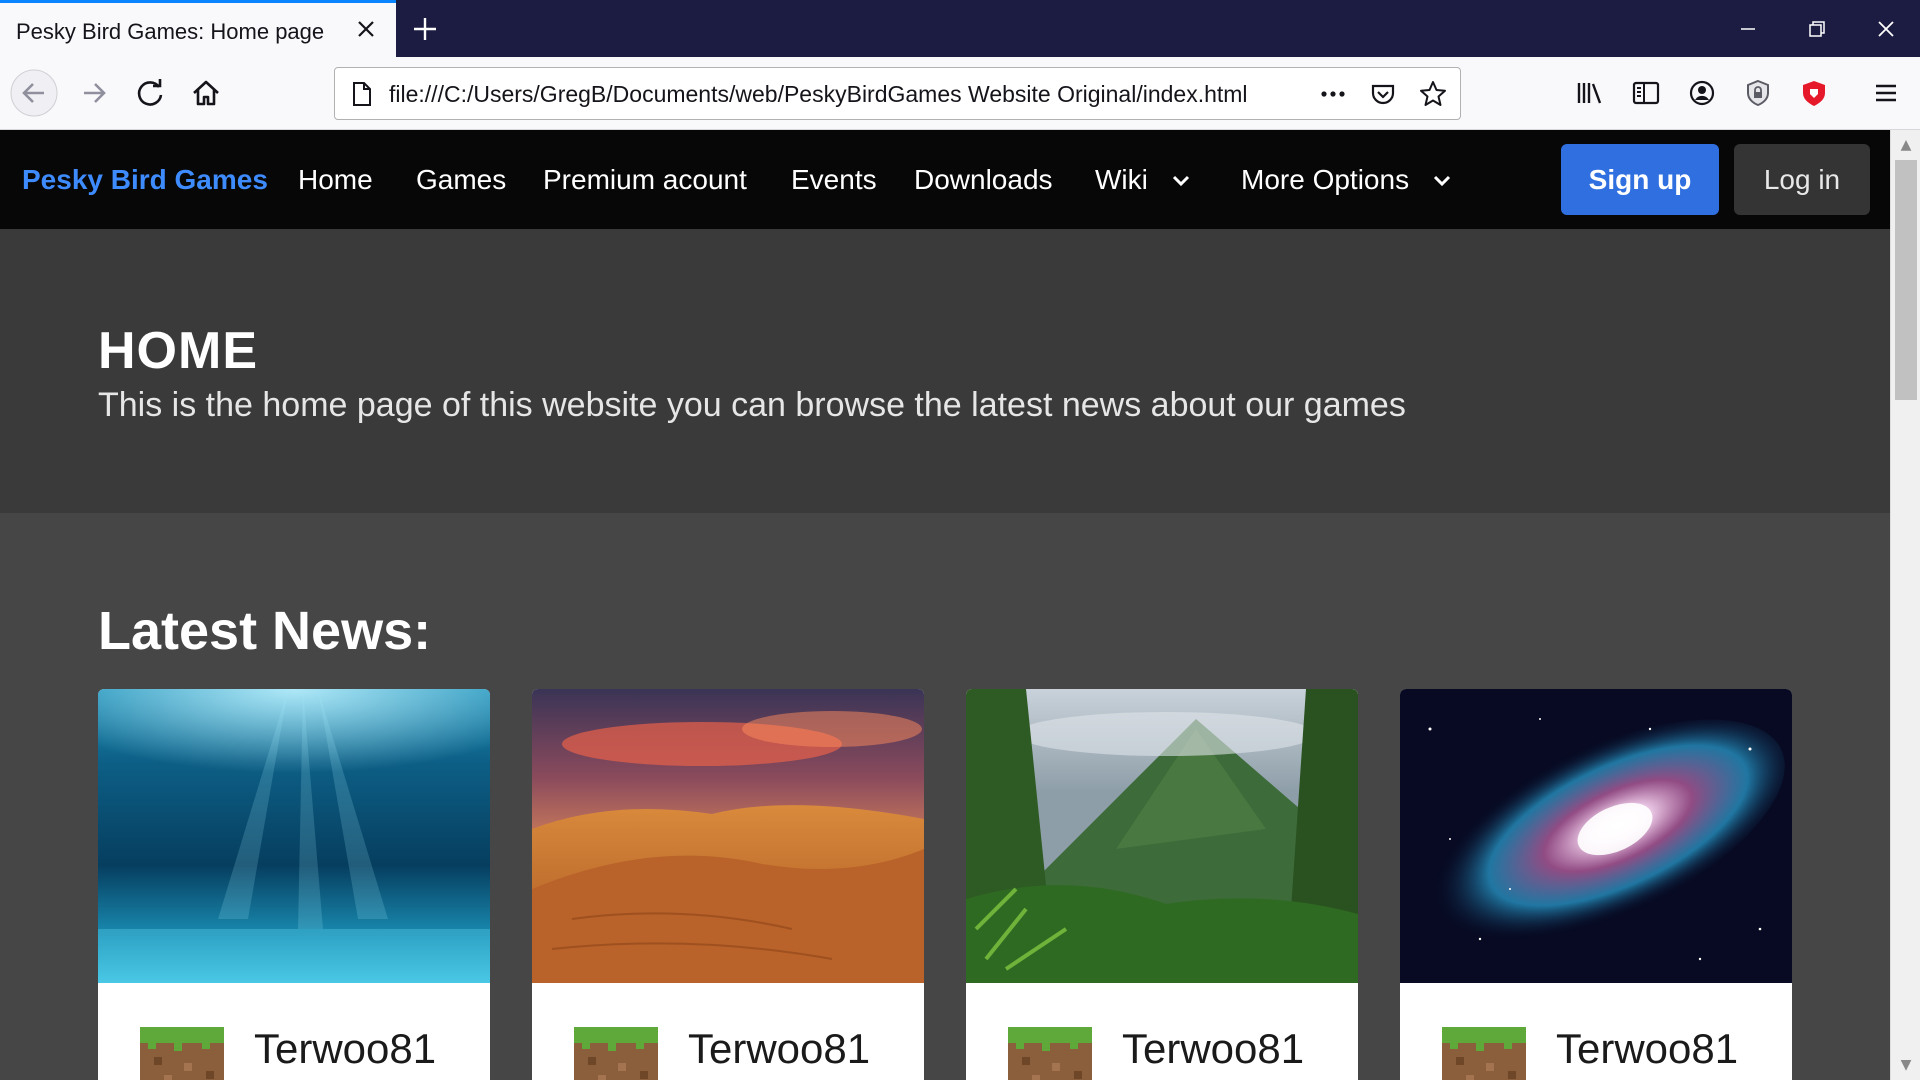  I want to click on browser-tab: Pesky Bird Games: Home page, so click(198, 28).